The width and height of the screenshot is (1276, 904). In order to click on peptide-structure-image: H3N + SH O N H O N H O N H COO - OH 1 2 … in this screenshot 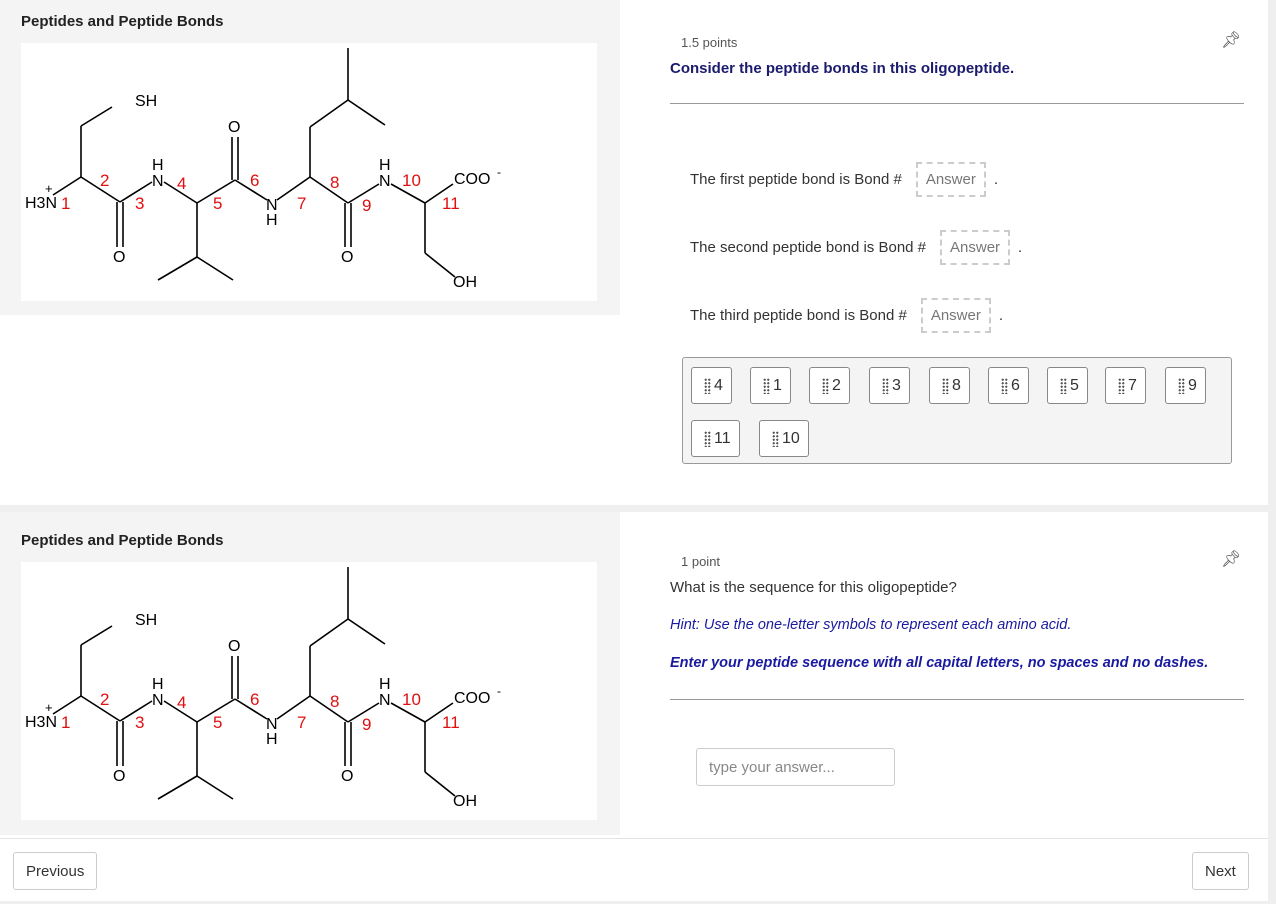, I will do `click(309, 172)`.